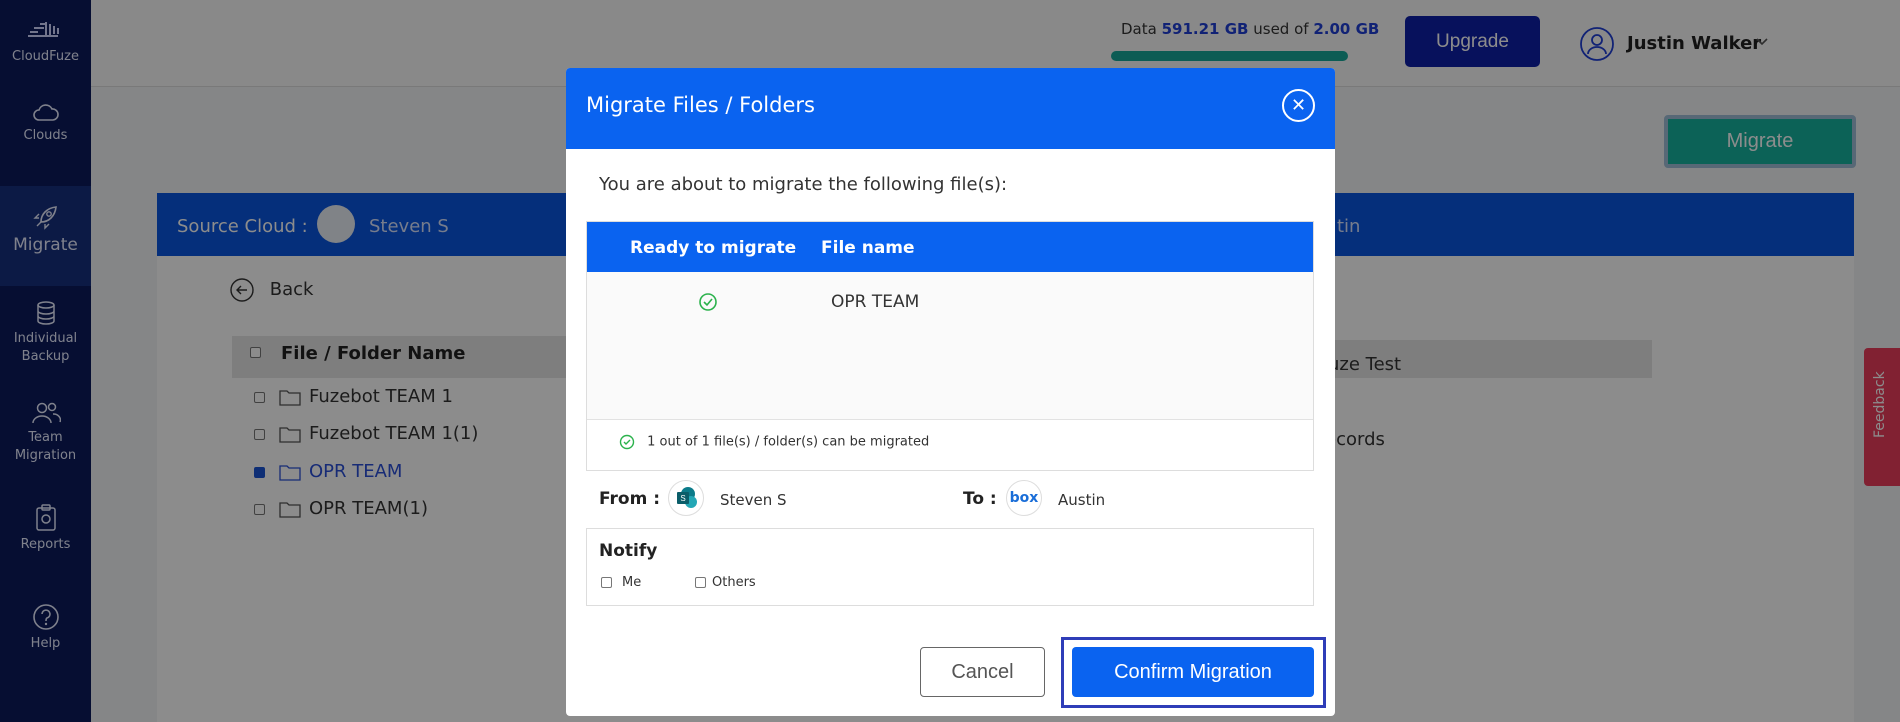 The image size is (1900, 722). I want to click on sharepoint-logo-icon: S, so click(687, 497).